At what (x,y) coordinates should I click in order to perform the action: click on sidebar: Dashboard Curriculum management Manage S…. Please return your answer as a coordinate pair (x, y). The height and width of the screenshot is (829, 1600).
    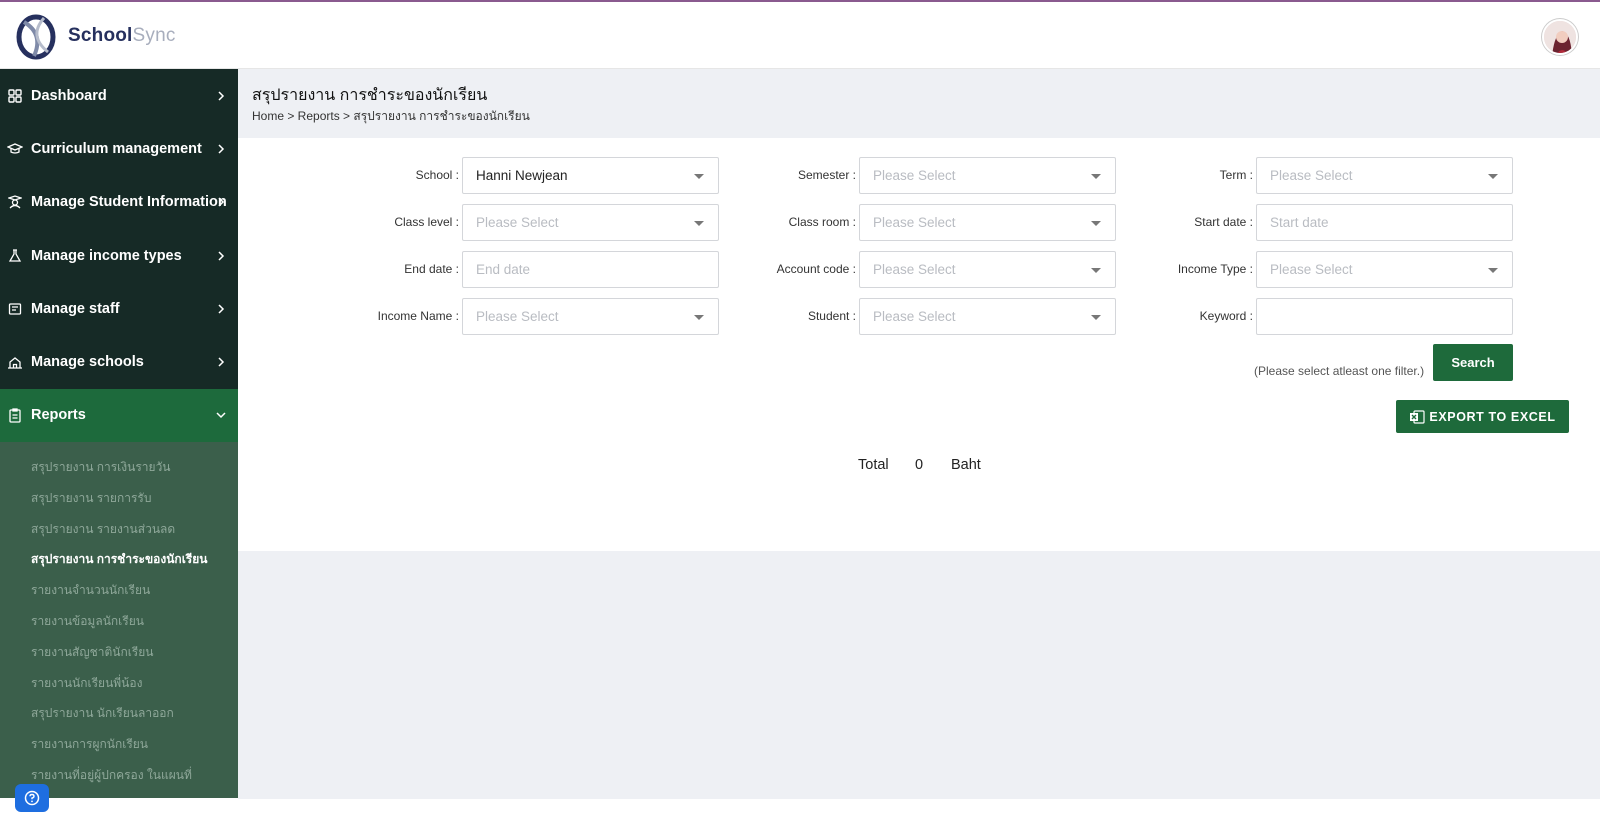
    Looking at the image, I should click on (119, 433).